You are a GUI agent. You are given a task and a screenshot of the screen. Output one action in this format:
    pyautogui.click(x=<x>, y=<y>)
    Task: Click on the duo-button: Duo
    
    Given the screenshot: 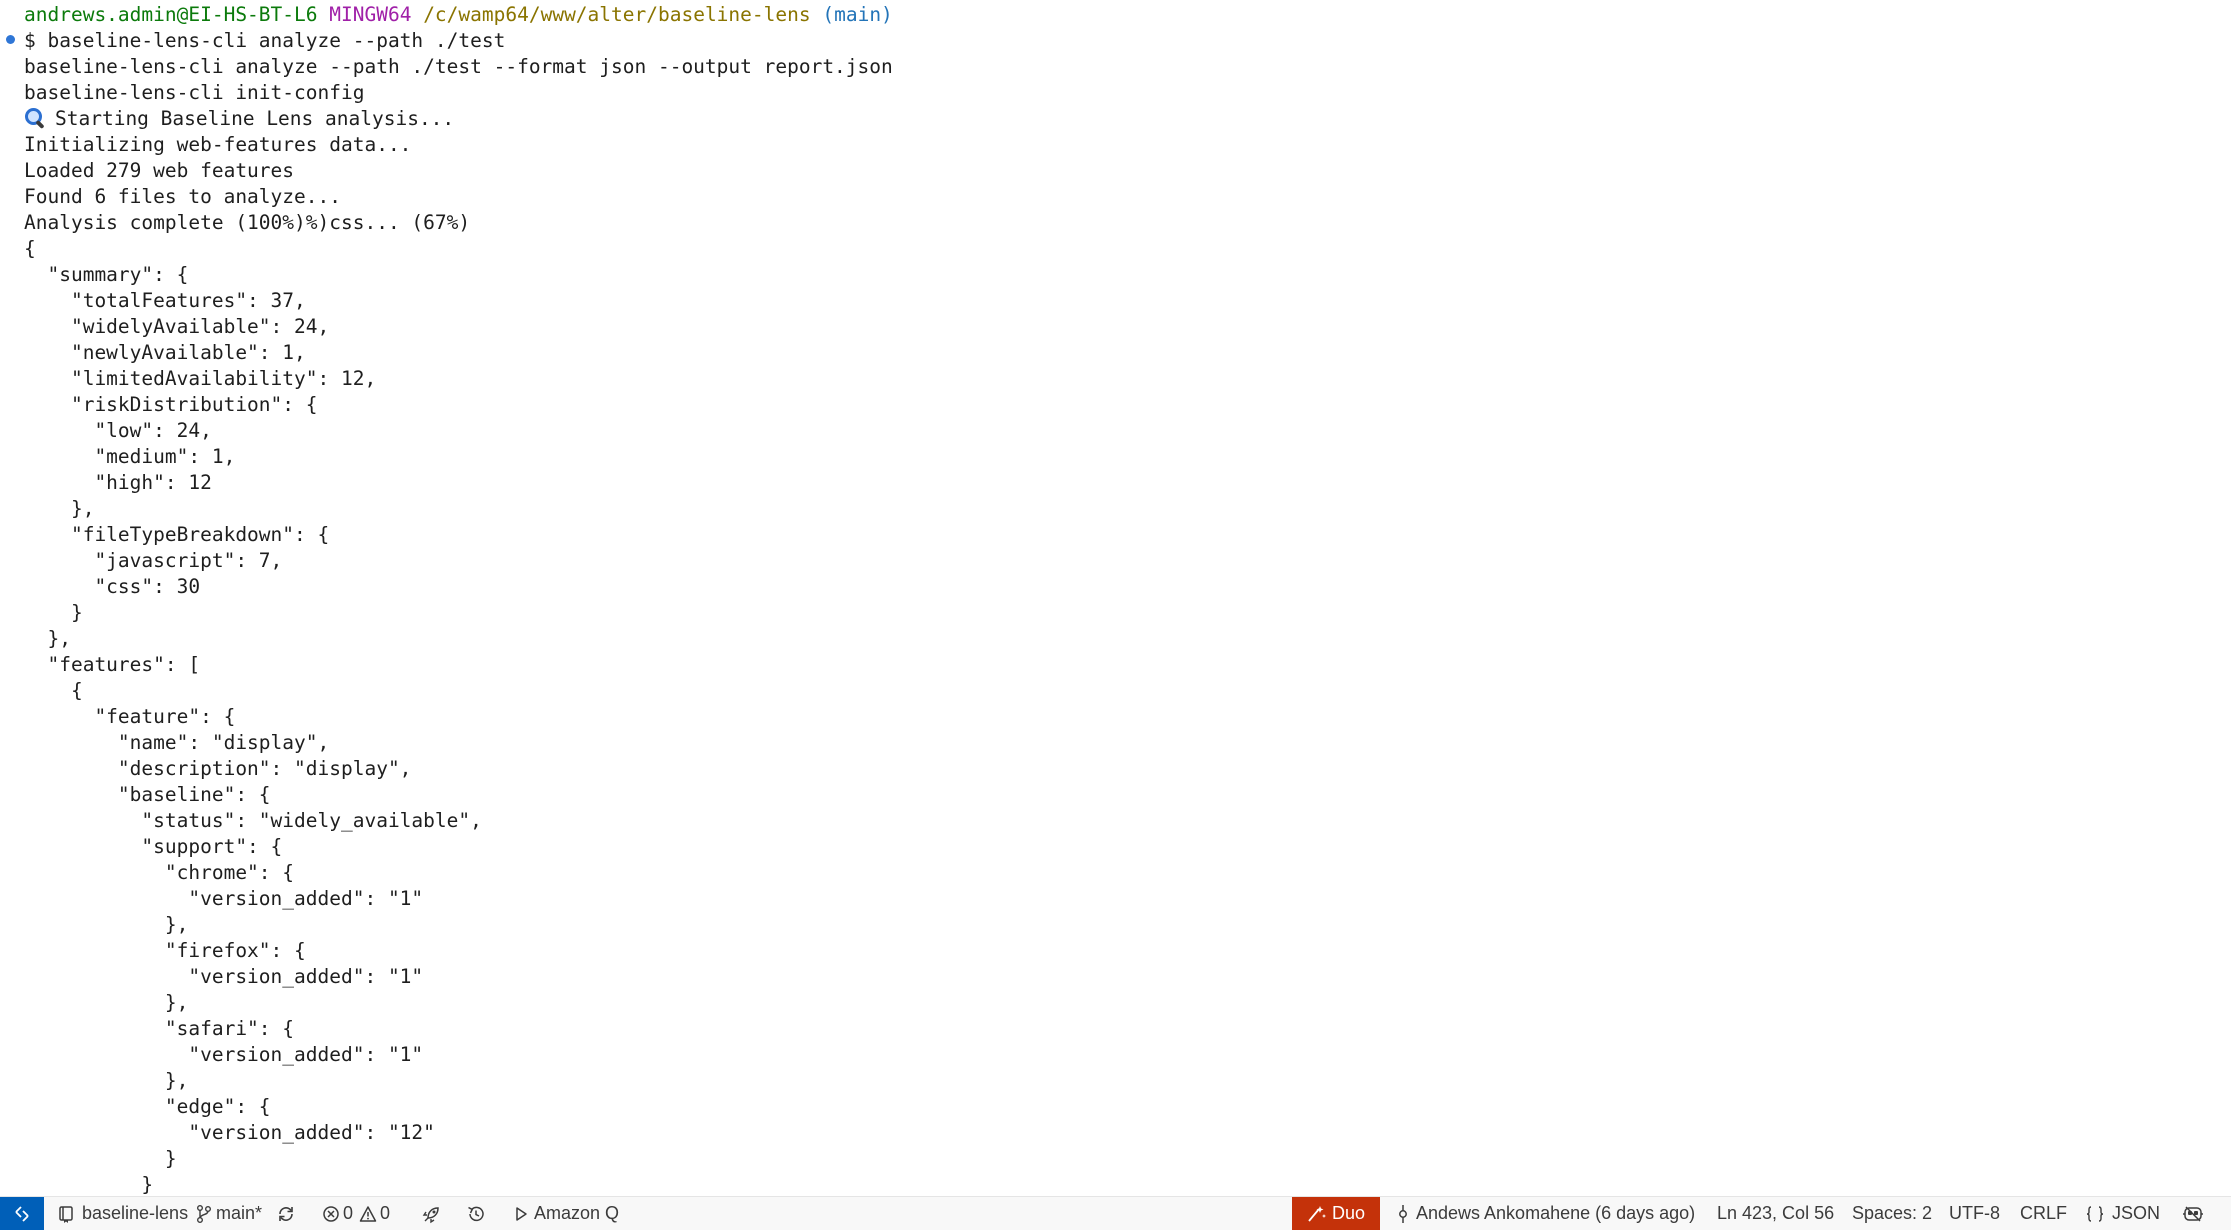 What is the action you would take?
    pyautogui.click(x=1336, y=1213)
    